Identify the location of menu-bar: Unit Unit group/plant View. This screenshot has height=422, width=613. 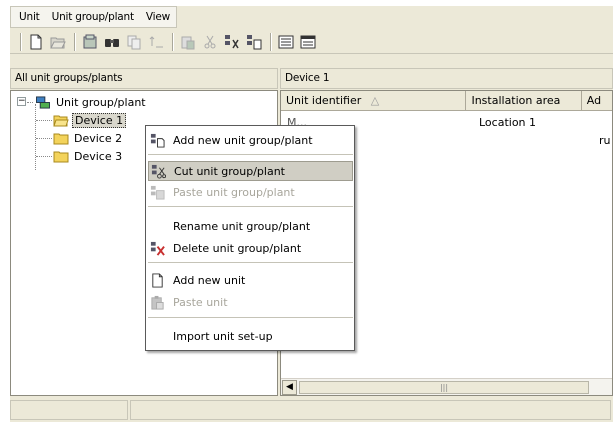
(94, 17).